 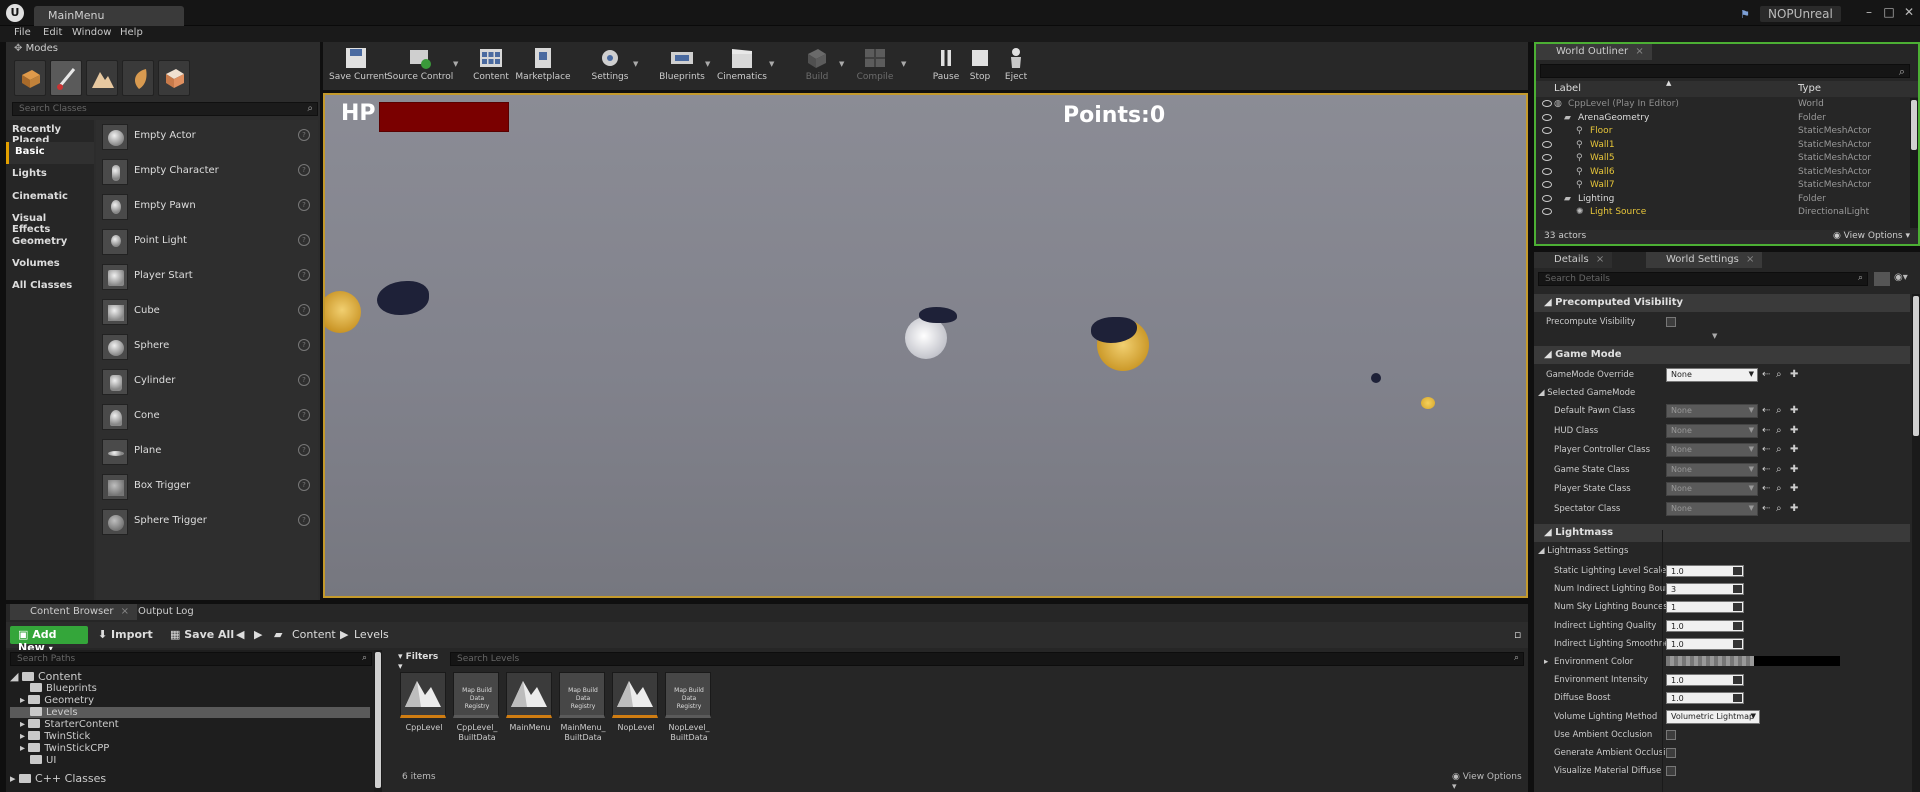 What do you see at coordinates (421, 662) in the screenshot?
I see `filters-button: ▾ Filters ▾` at bounding box center [421, 662].